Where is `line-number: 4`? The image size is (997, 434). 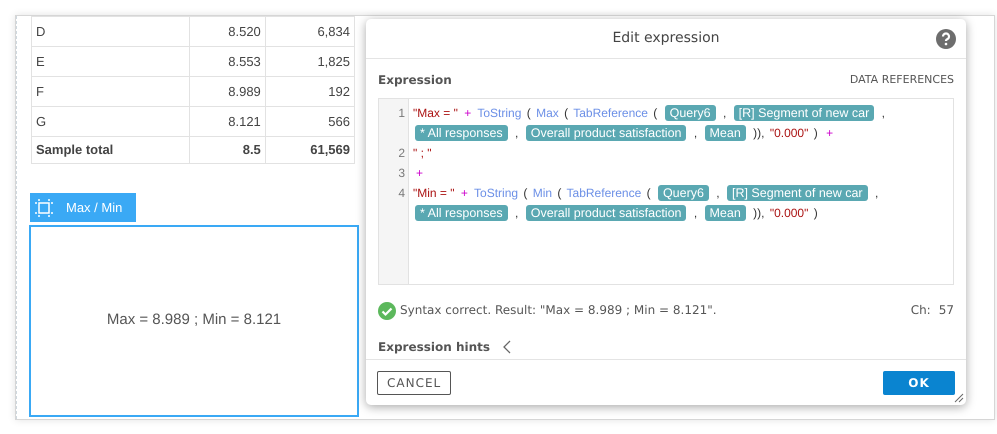 line-number: 4 is located at coordinates (401, 193).